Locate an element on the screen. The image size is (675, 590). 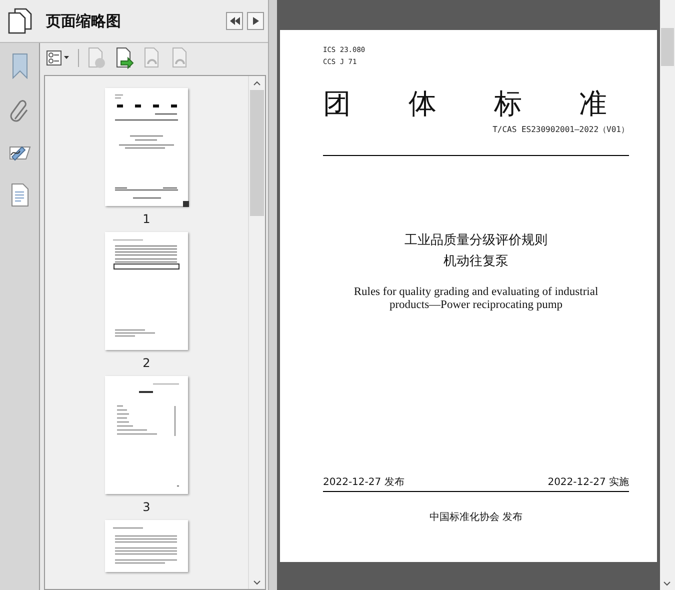
expand-button is located at coordinates (255, 21).